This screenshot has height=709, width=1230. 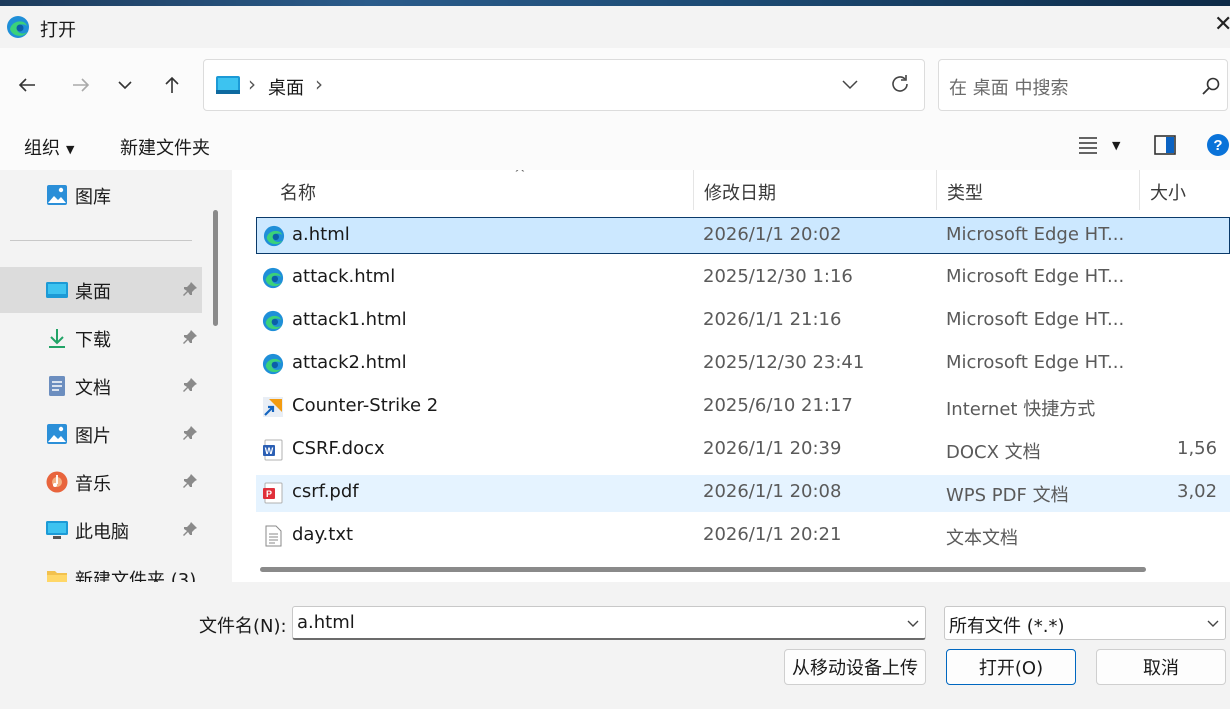 I want to click on column-header-size: 大小, so click(x=1185, y=190).